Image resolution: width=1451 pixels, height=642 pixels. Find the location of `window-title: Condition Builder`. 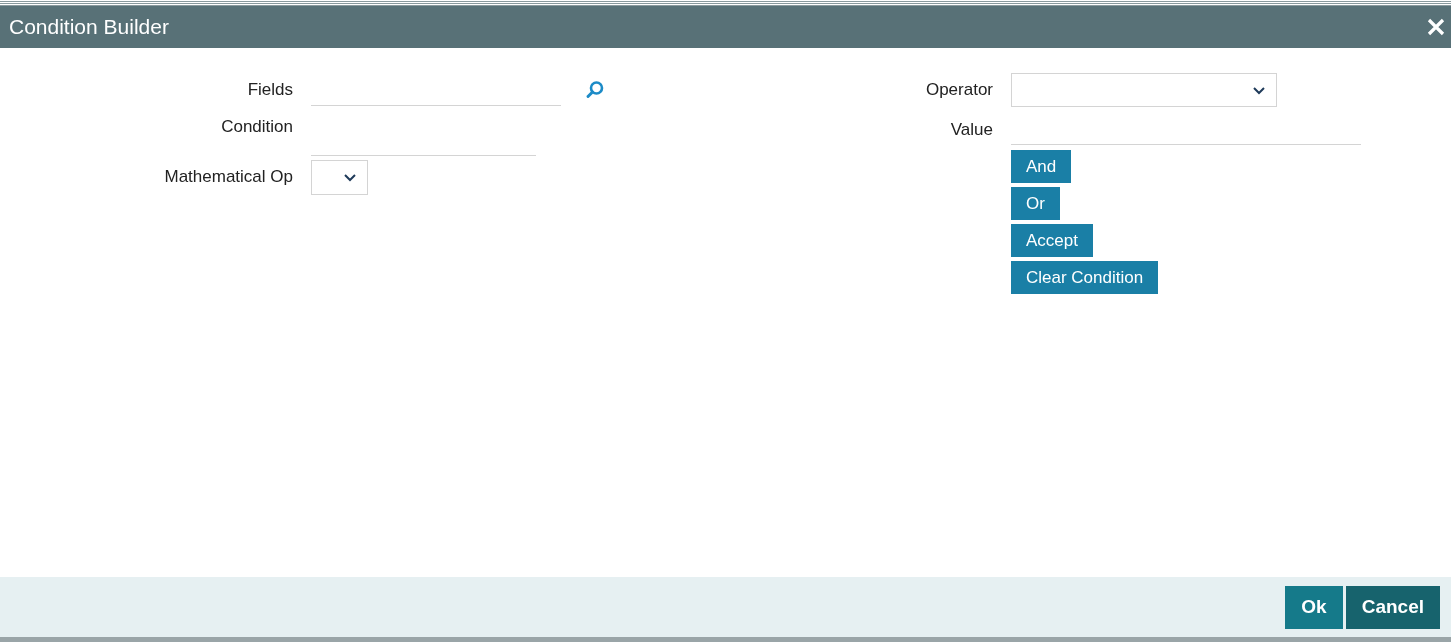

window-title: Condition Builder is located at coordinates (89, 27).